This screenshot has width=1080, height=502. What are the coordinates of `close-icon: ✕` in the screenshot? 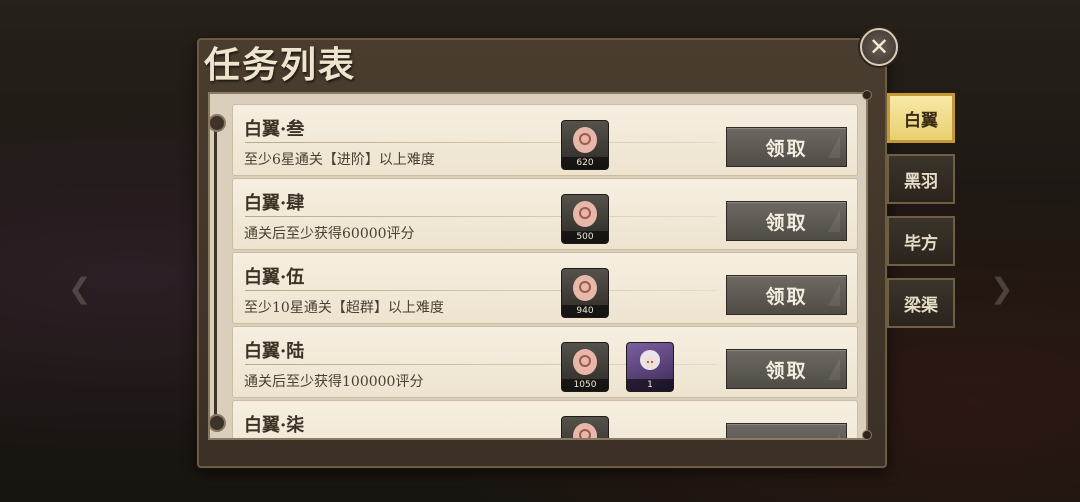 It's located at (879, 47).